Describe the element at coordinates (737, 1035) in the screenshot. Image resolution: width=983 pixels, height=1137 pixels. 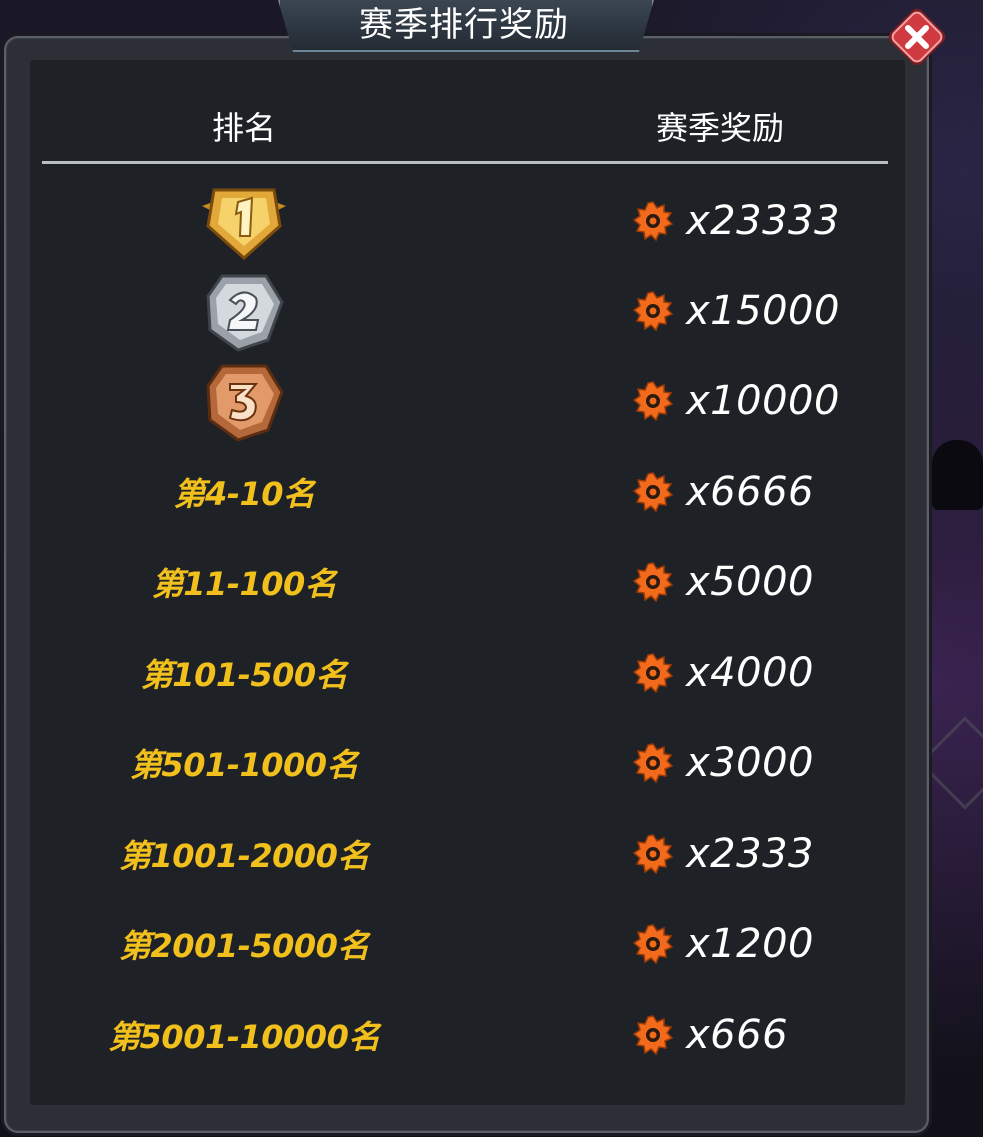
I see `reward-amount: x666` at that location.